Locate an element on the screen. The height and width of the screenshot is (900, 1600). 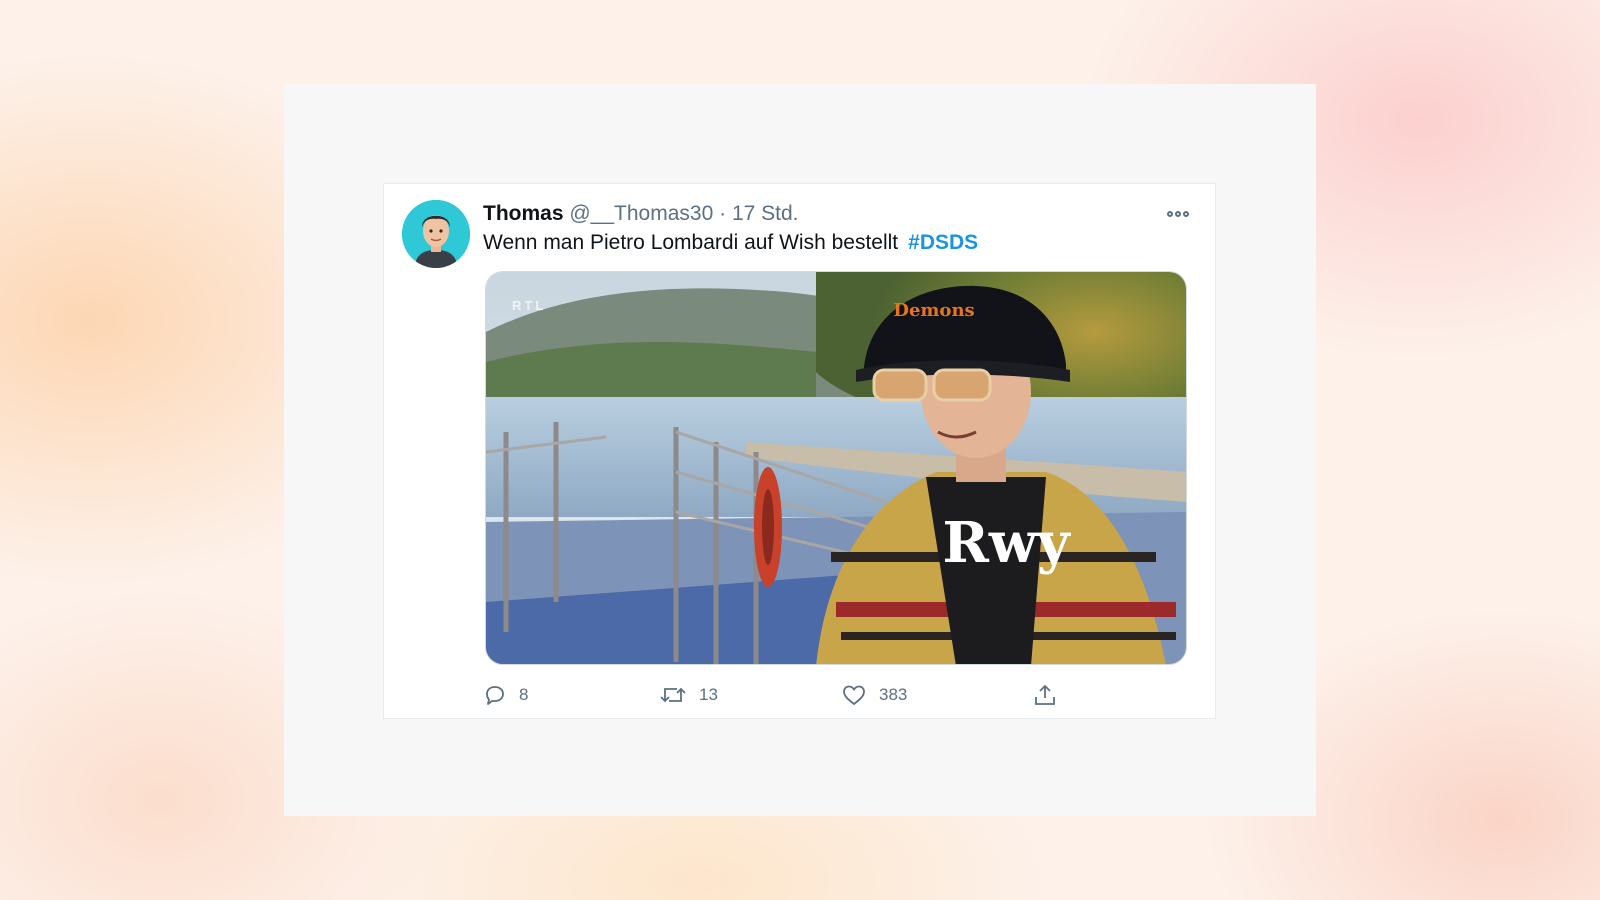
share-button is located at coordinates (1045, 695).